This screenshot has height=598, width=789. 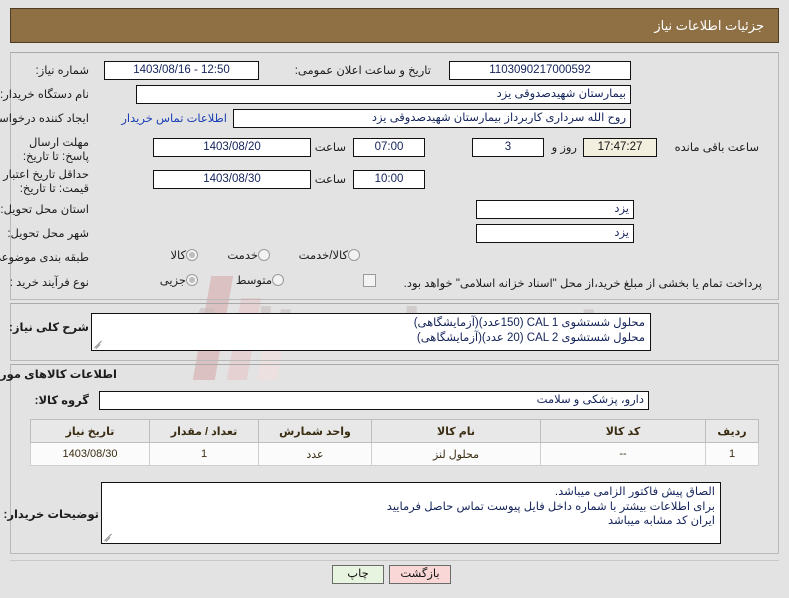 What do you see at coordinates (51, 515) in the screenshot?
I see `buyer-notes-label: توضیحات خریدار:` at bounding box center [51, 515].